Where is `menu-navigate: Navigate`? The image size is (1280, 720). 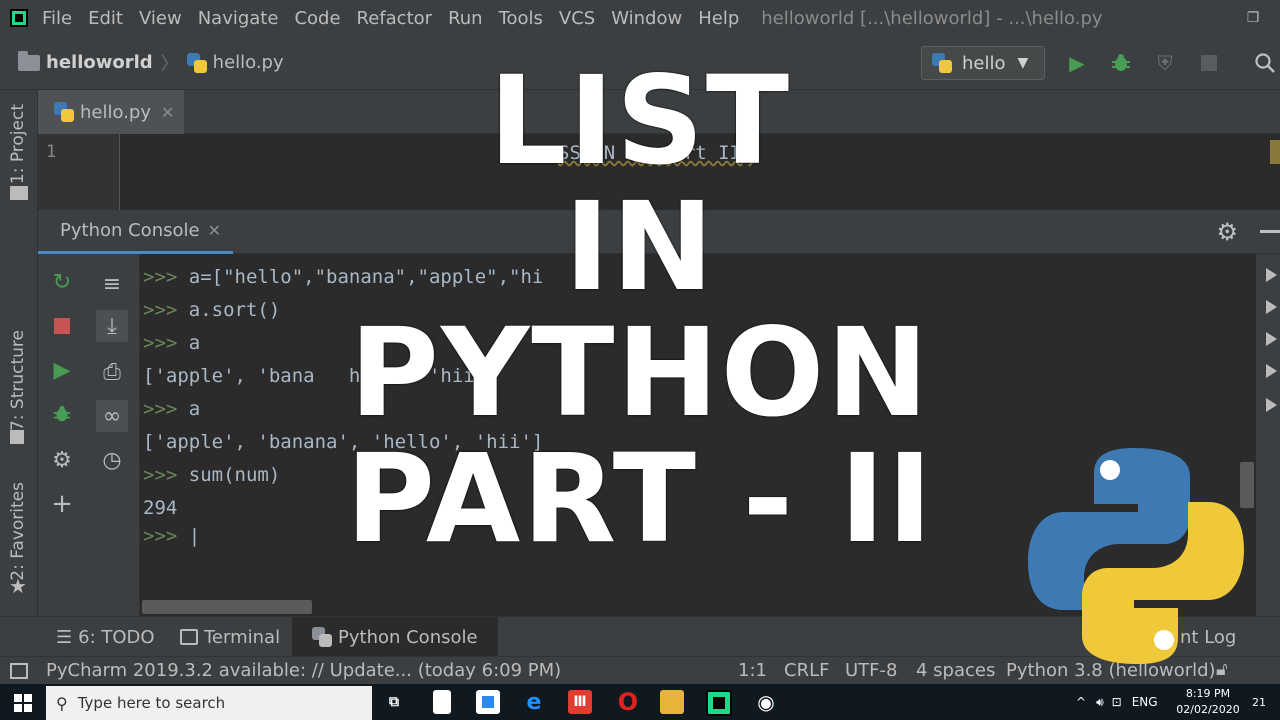 menu-navigate: Navigate is located at coordinates (238, 18).